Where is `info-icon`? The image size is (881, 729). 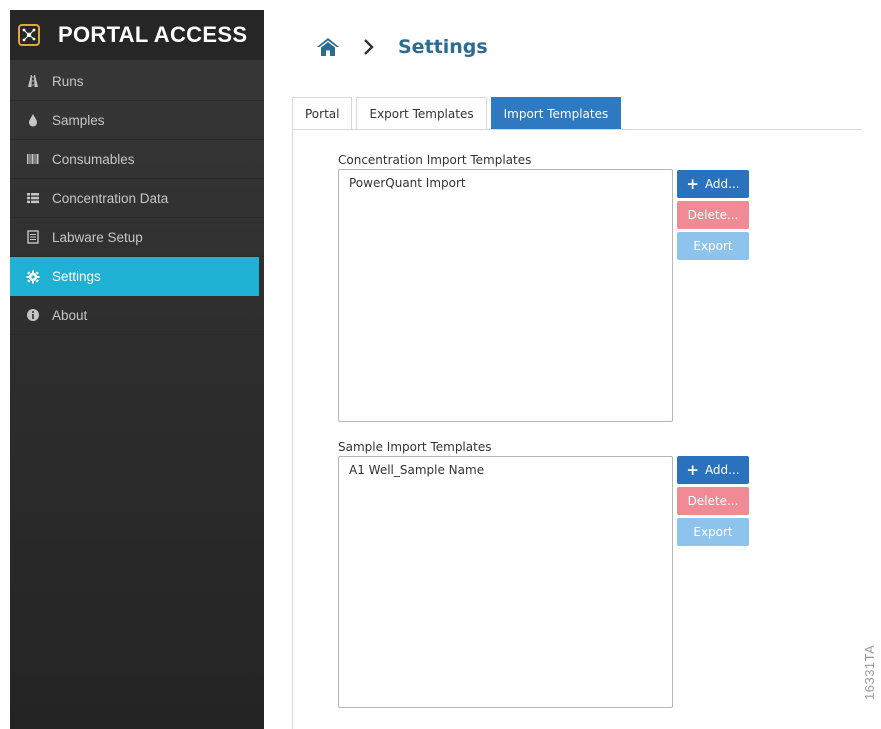 info-icon is located at coordinates (33, 315).